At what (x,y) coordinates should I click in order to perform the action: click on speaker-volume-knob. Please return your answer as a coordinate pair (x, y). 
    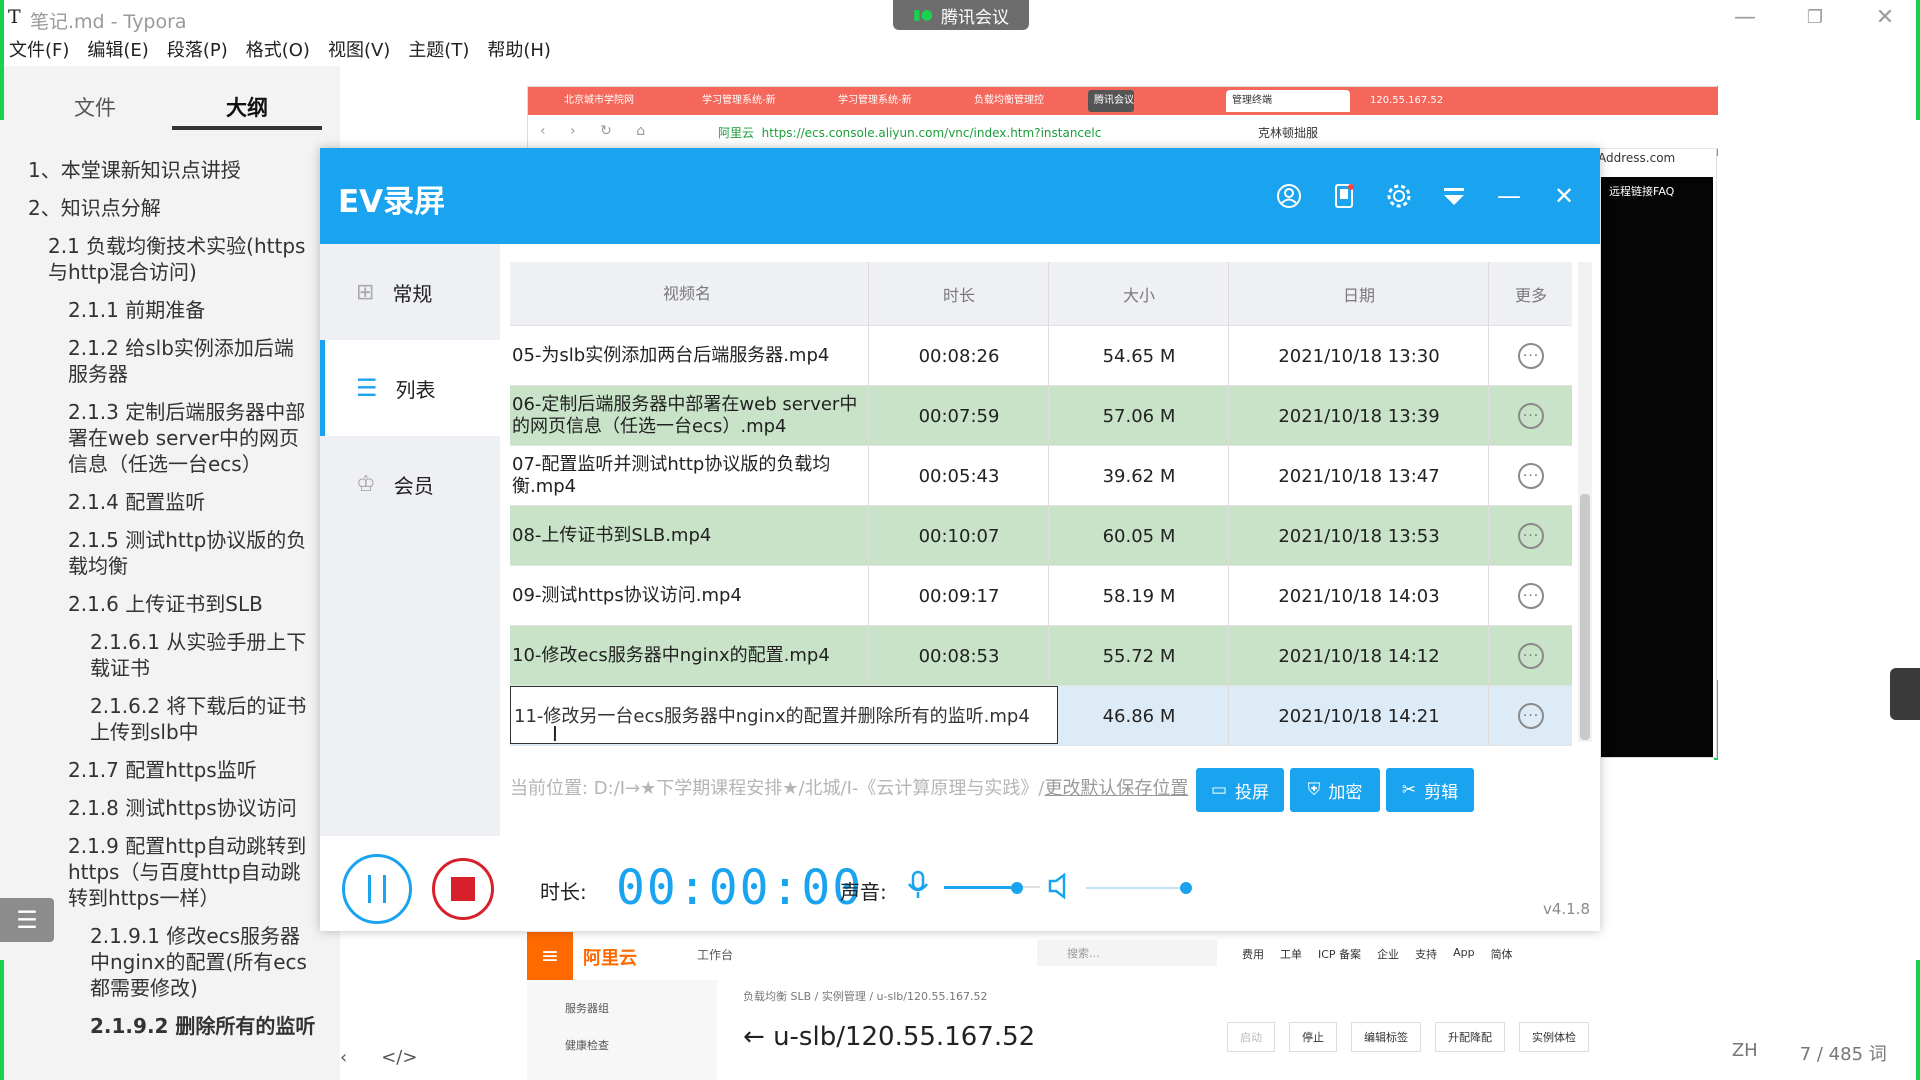
    Looking at the image, I should click on (1186, 888).